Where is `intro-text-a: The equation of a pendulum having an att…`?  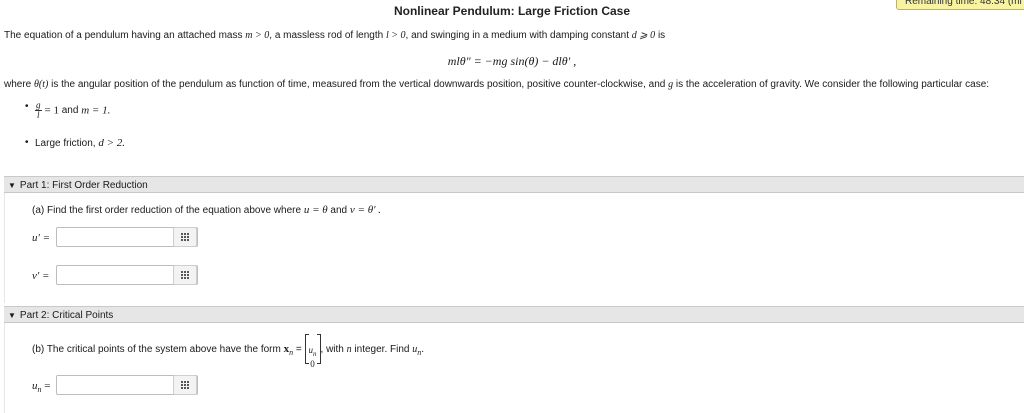 intro-text-a: The equation of a pendulum having an att… is located at coordinates (125, 35).